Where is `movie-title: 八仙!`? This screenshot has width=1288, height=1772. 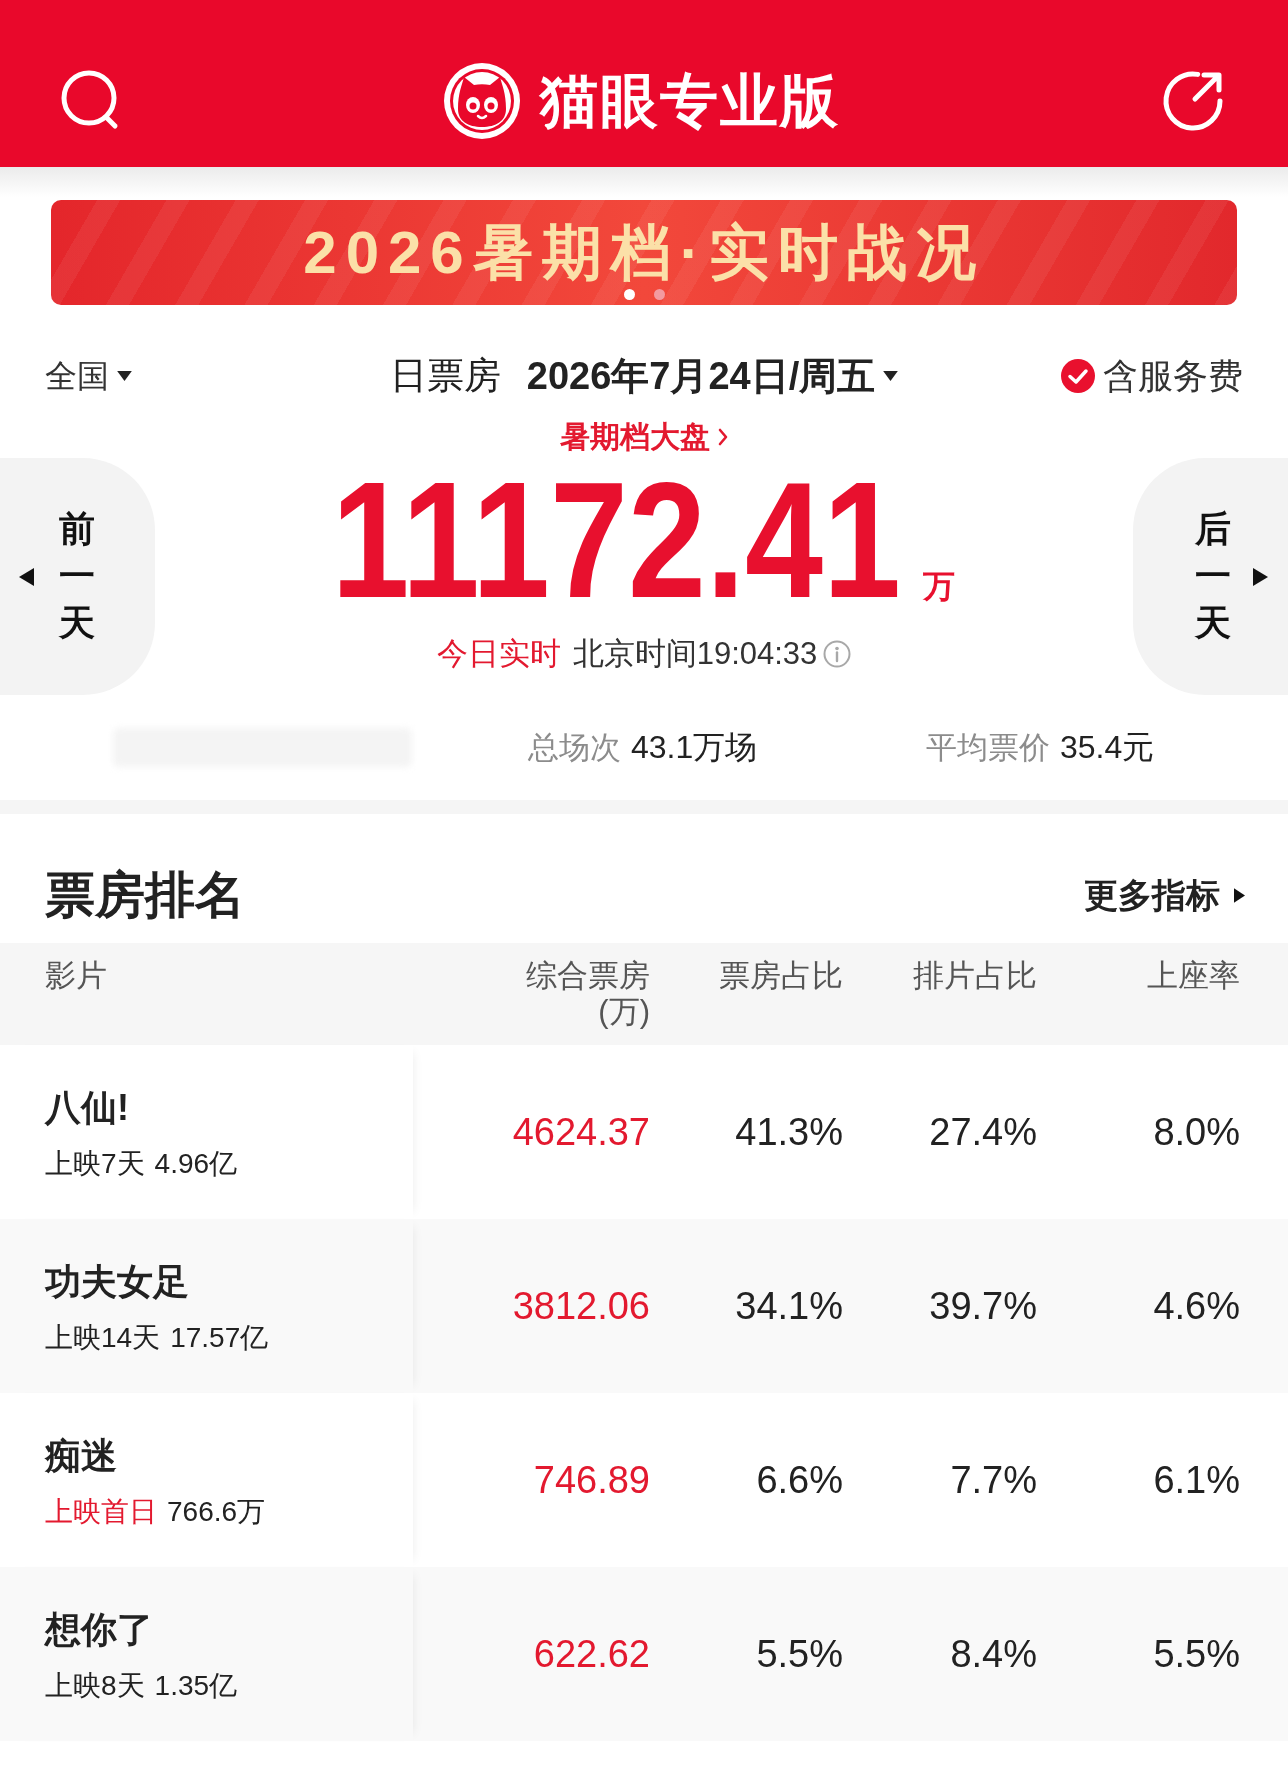 movie-title: 八仙! is located at coordinates (87, 1108).